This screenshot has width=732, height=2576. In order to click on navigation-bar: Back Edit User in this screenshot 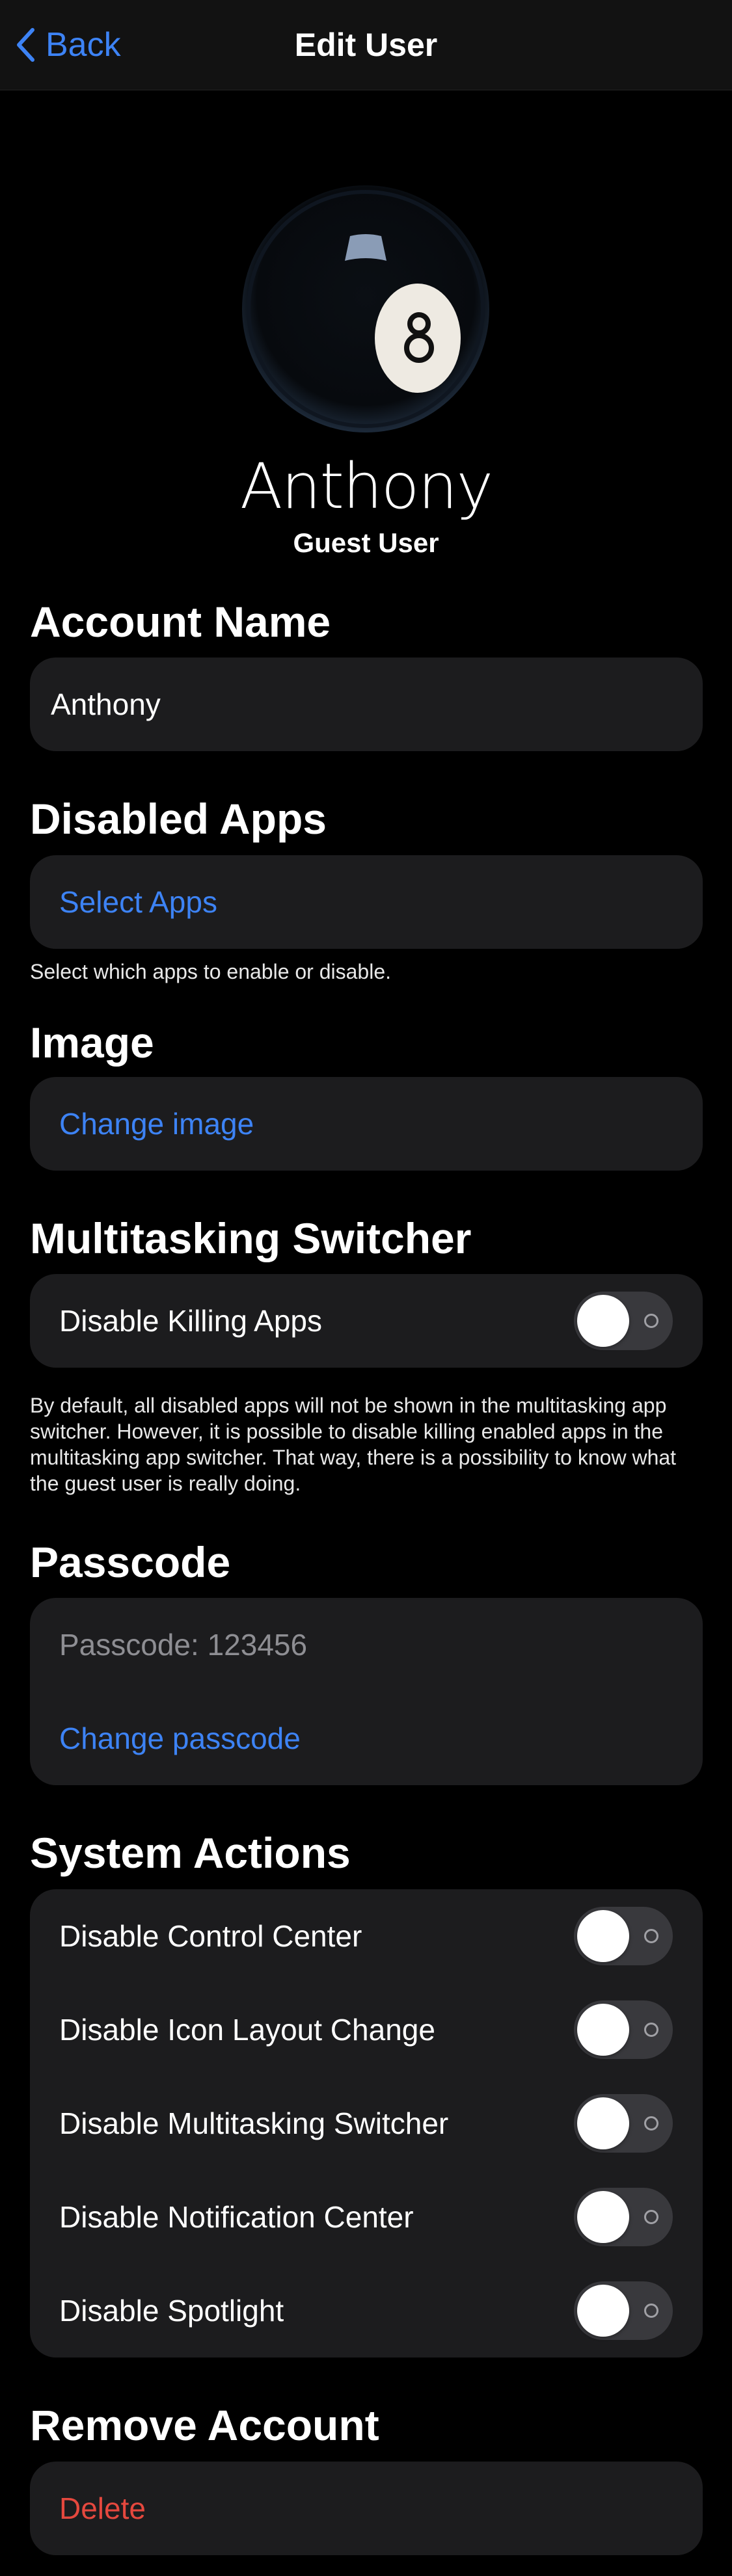, I will do `click(366, 45)`.